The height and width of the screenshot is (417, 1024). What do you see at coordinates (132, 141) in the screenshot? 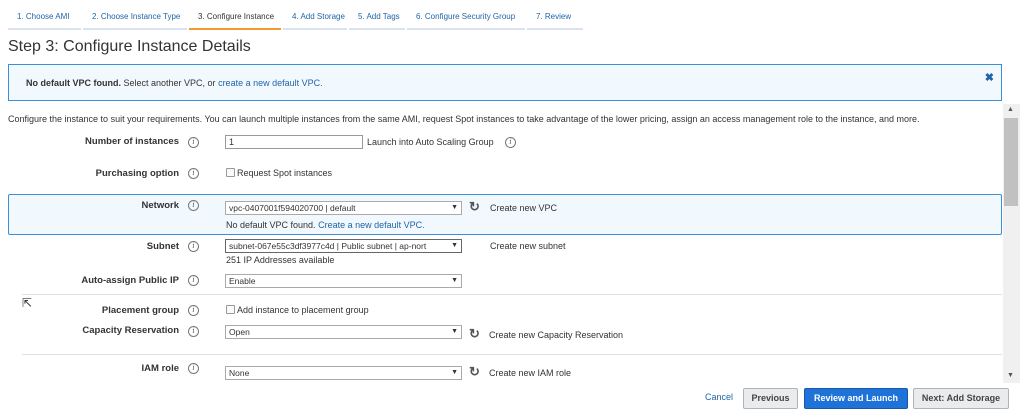
I see `instances-label: Number of instances` at bounding box center [132, 141].